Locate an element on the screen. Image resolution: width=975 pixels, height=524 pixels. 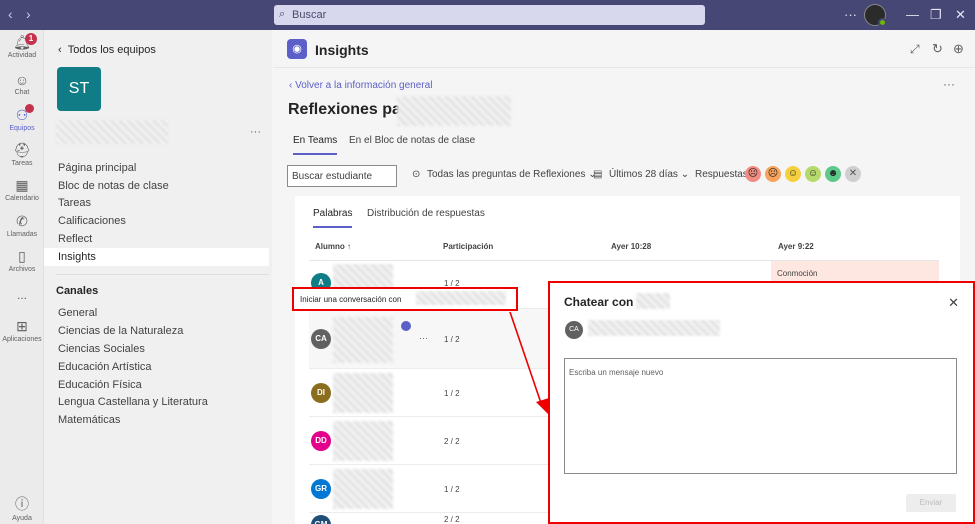
class-name-blurred is located at coordinates (454, 111).